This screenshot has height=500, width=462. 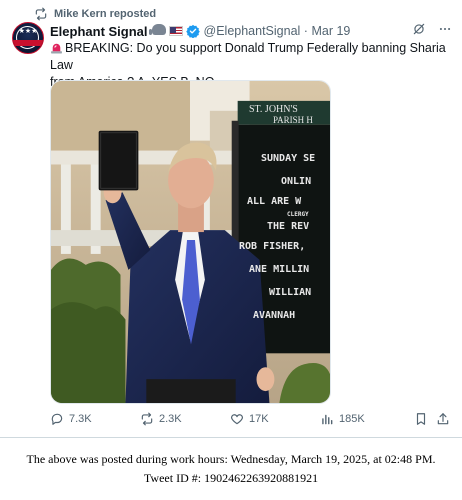 I want to click on like-button: 17K, so click(x=249, y=419).